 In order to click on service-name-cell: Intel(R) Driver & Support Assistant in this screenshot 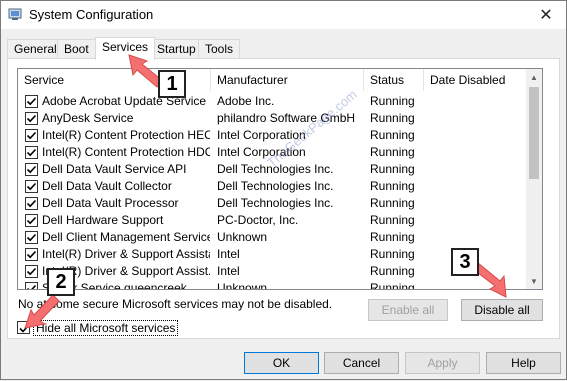, I will do `click(126, 254)`.